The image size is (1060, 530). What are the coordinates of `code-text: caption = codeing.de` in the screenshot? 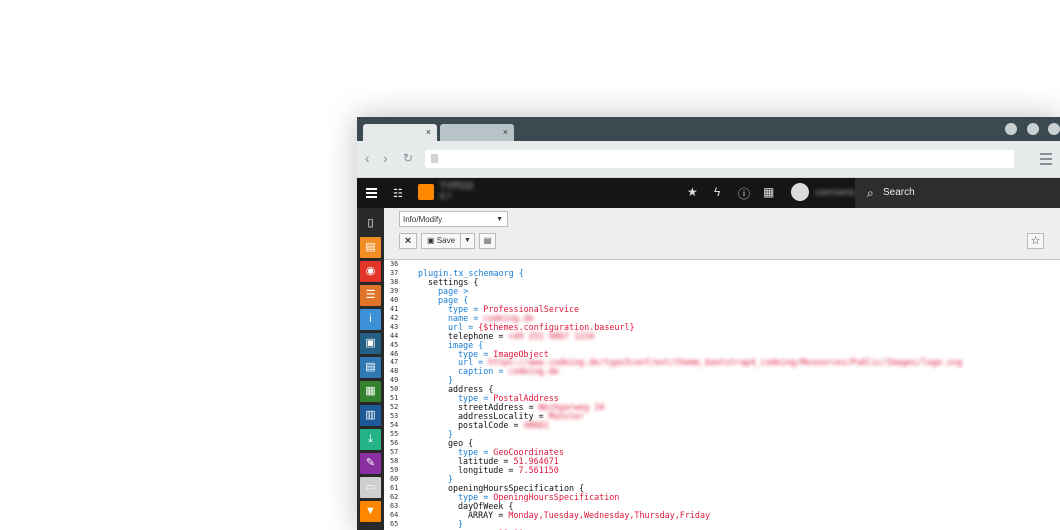 It's located at (508, 371).